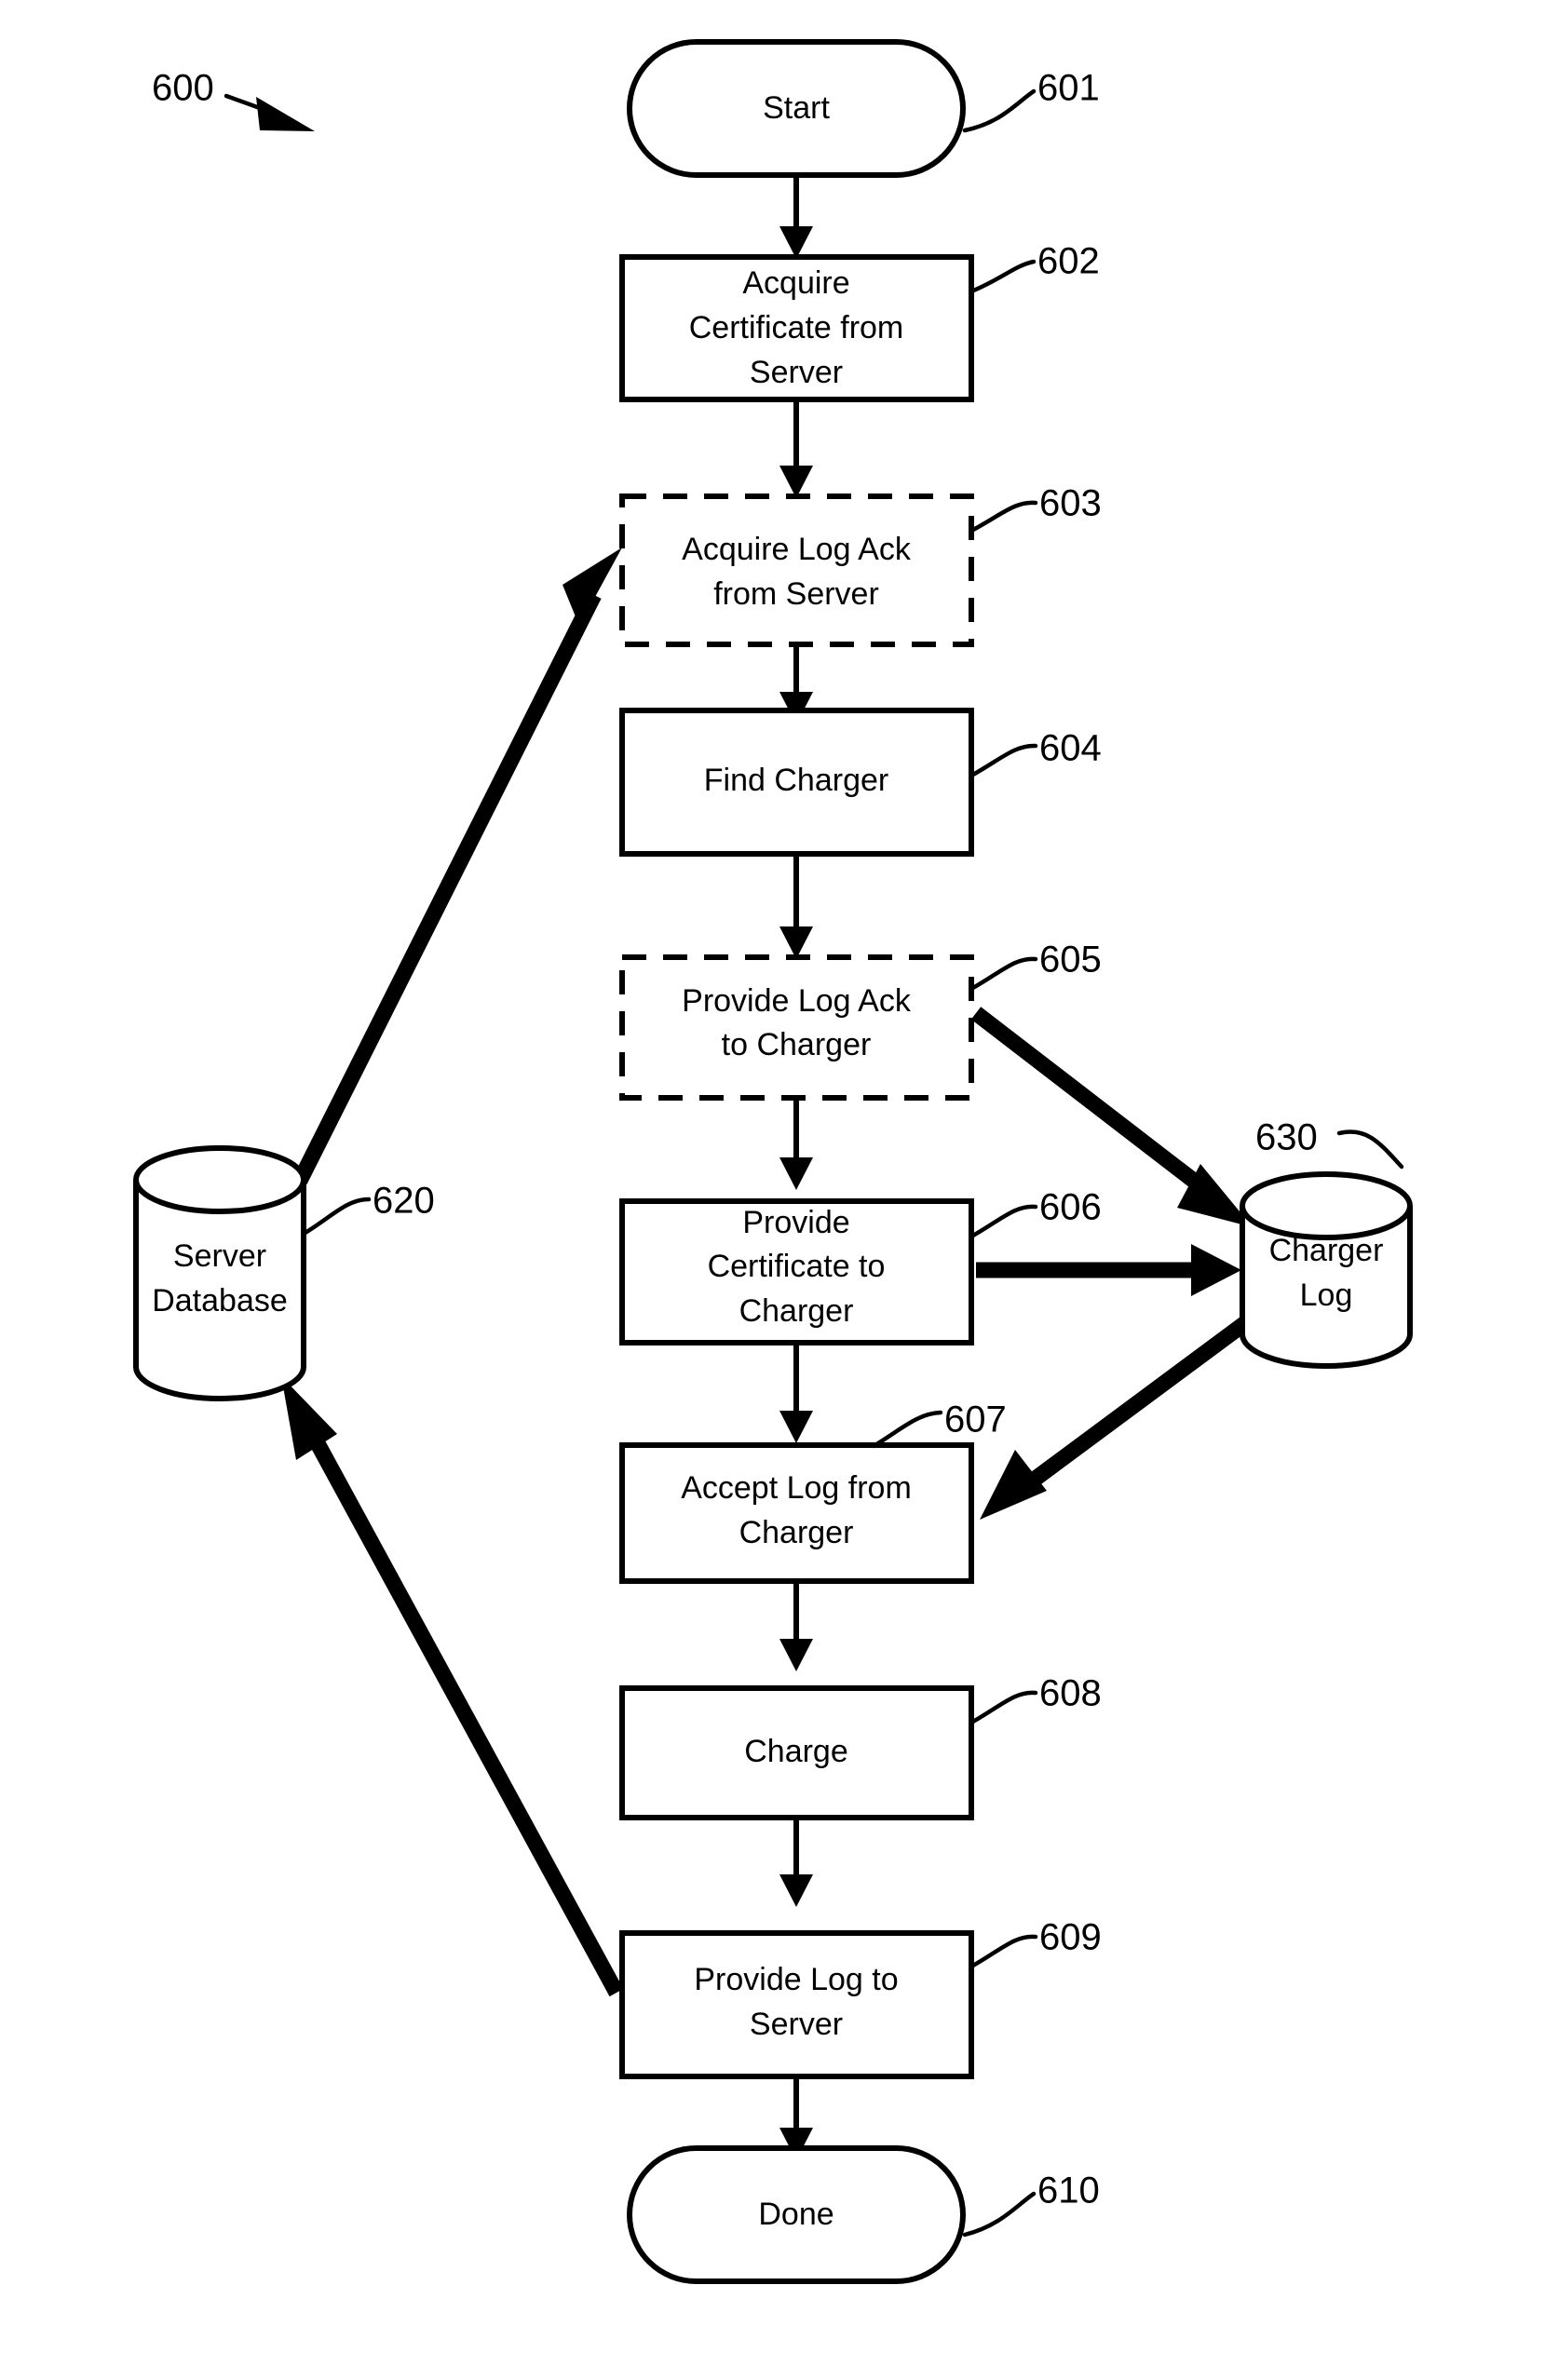  I want to click on node-602-label-line-2: Certificate from, so click(796, 327).